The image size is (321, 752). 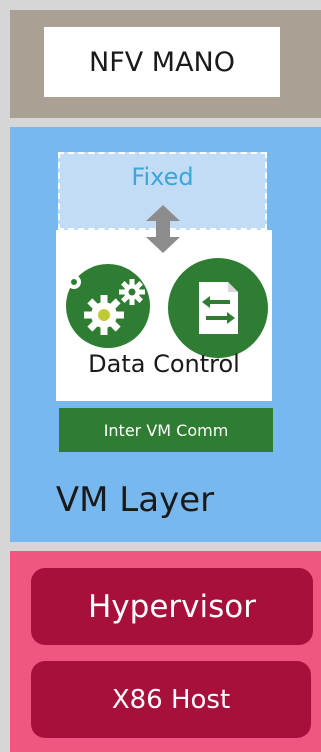 What do you see at coordinates (163, 229) in the screenshot?
I see `up-down-arrow-icon` at bounding box center [163, 229].